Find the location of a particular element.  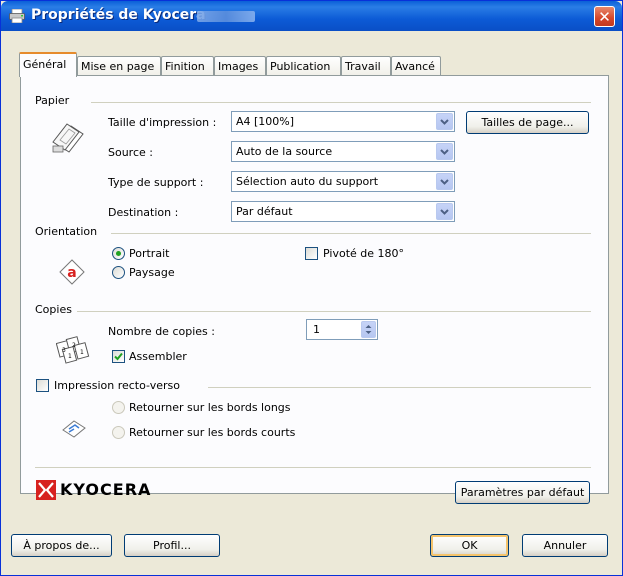

collate-icon: 3 2 1 1 is located at coordinates (75, 351).